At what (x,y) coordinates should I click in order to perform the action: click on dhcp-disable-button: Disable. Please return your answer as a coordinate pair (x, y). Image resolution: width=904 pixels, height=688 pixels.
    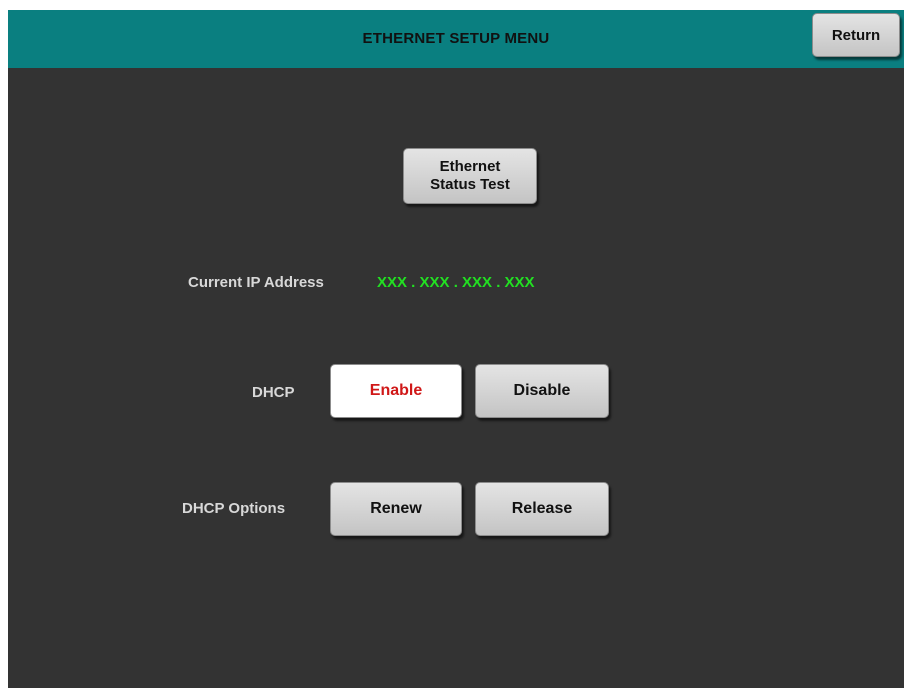
    Looking at the image, I should click on (542, 391).